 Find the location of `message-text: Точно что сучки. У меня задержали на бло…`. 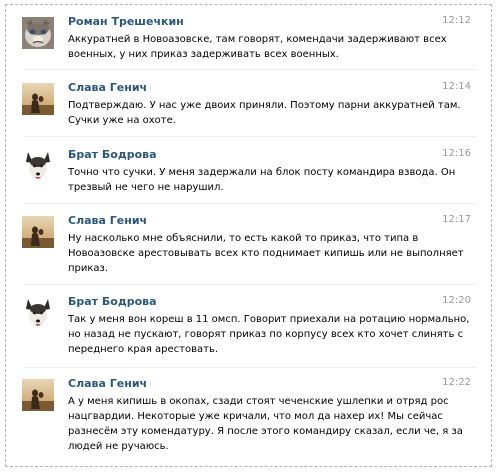

message-text: Точно что сучки. У меня задержали на бло… is located at coordinates (262, 180).